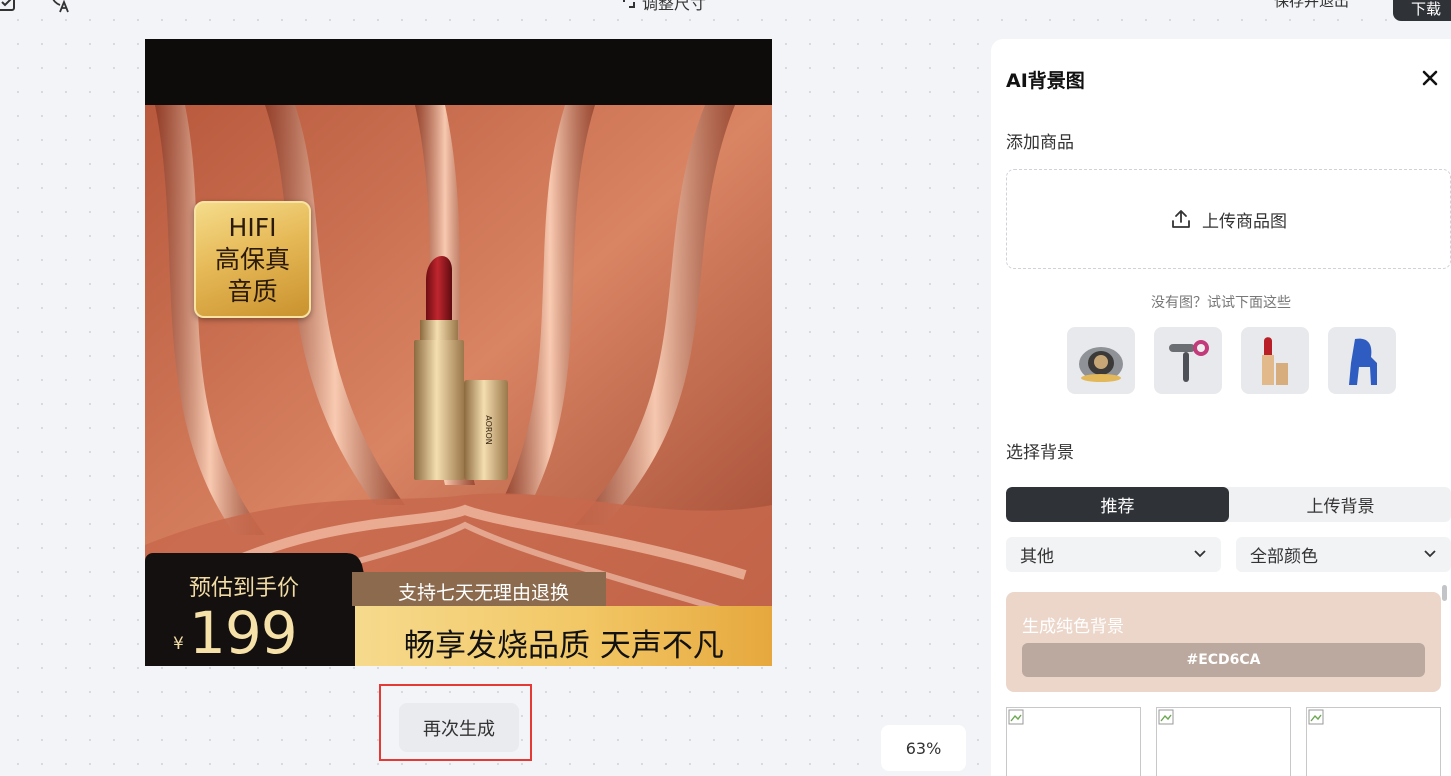 The width and height of the screenshot is (1451, 776). What do you see at coordinates (1430, 78) in the screenshot?
I see `close-icon` at bounding box center [1430, 78].